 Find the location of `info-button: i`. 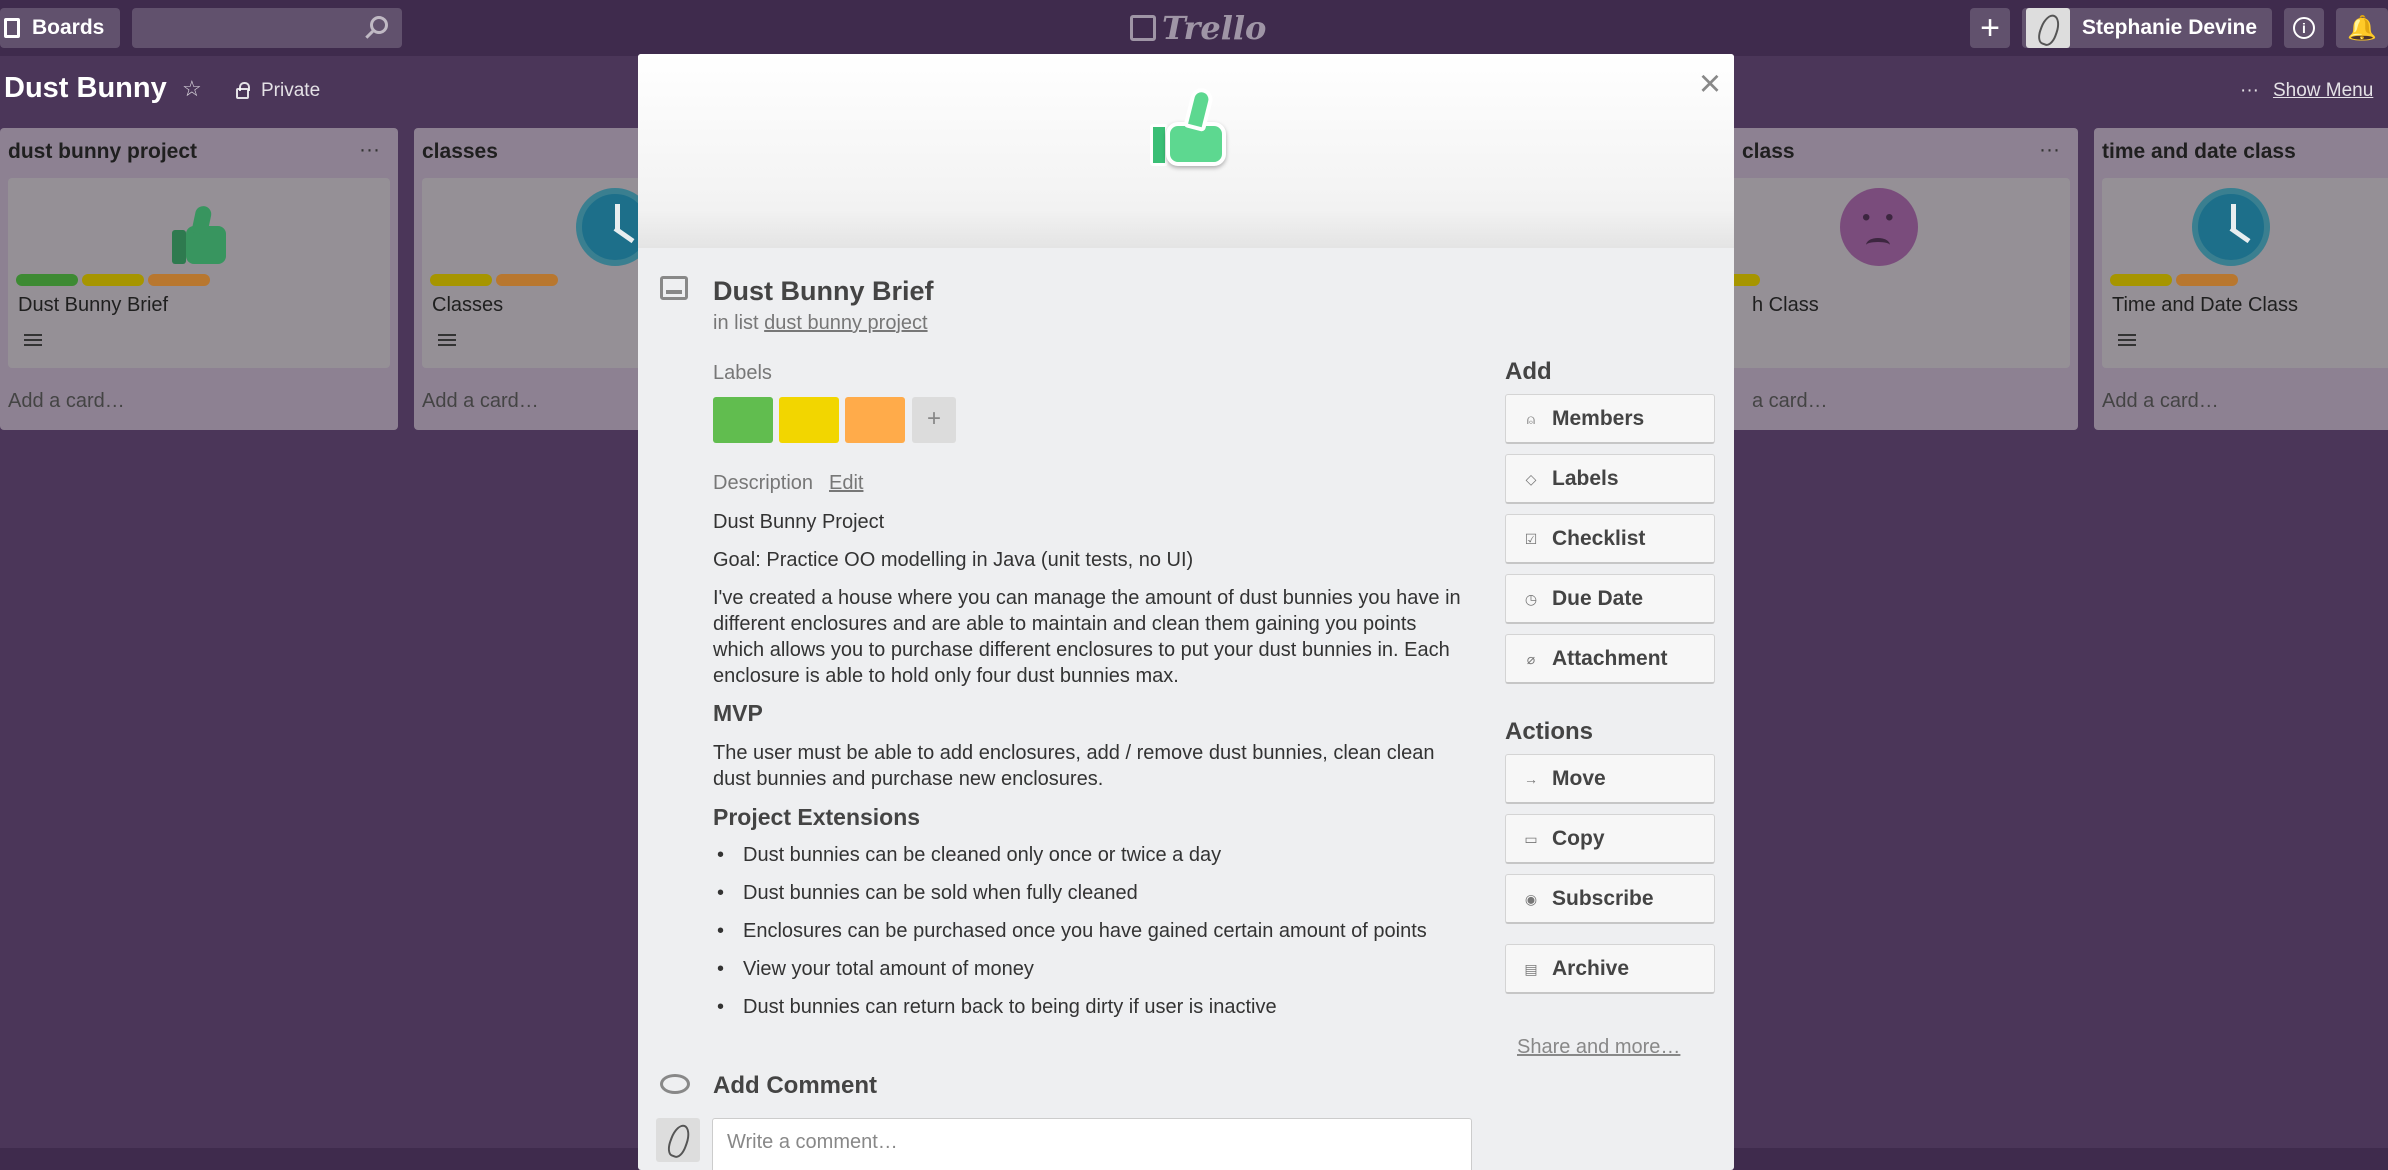

info-button: i is located at coordinates (2304, 28).